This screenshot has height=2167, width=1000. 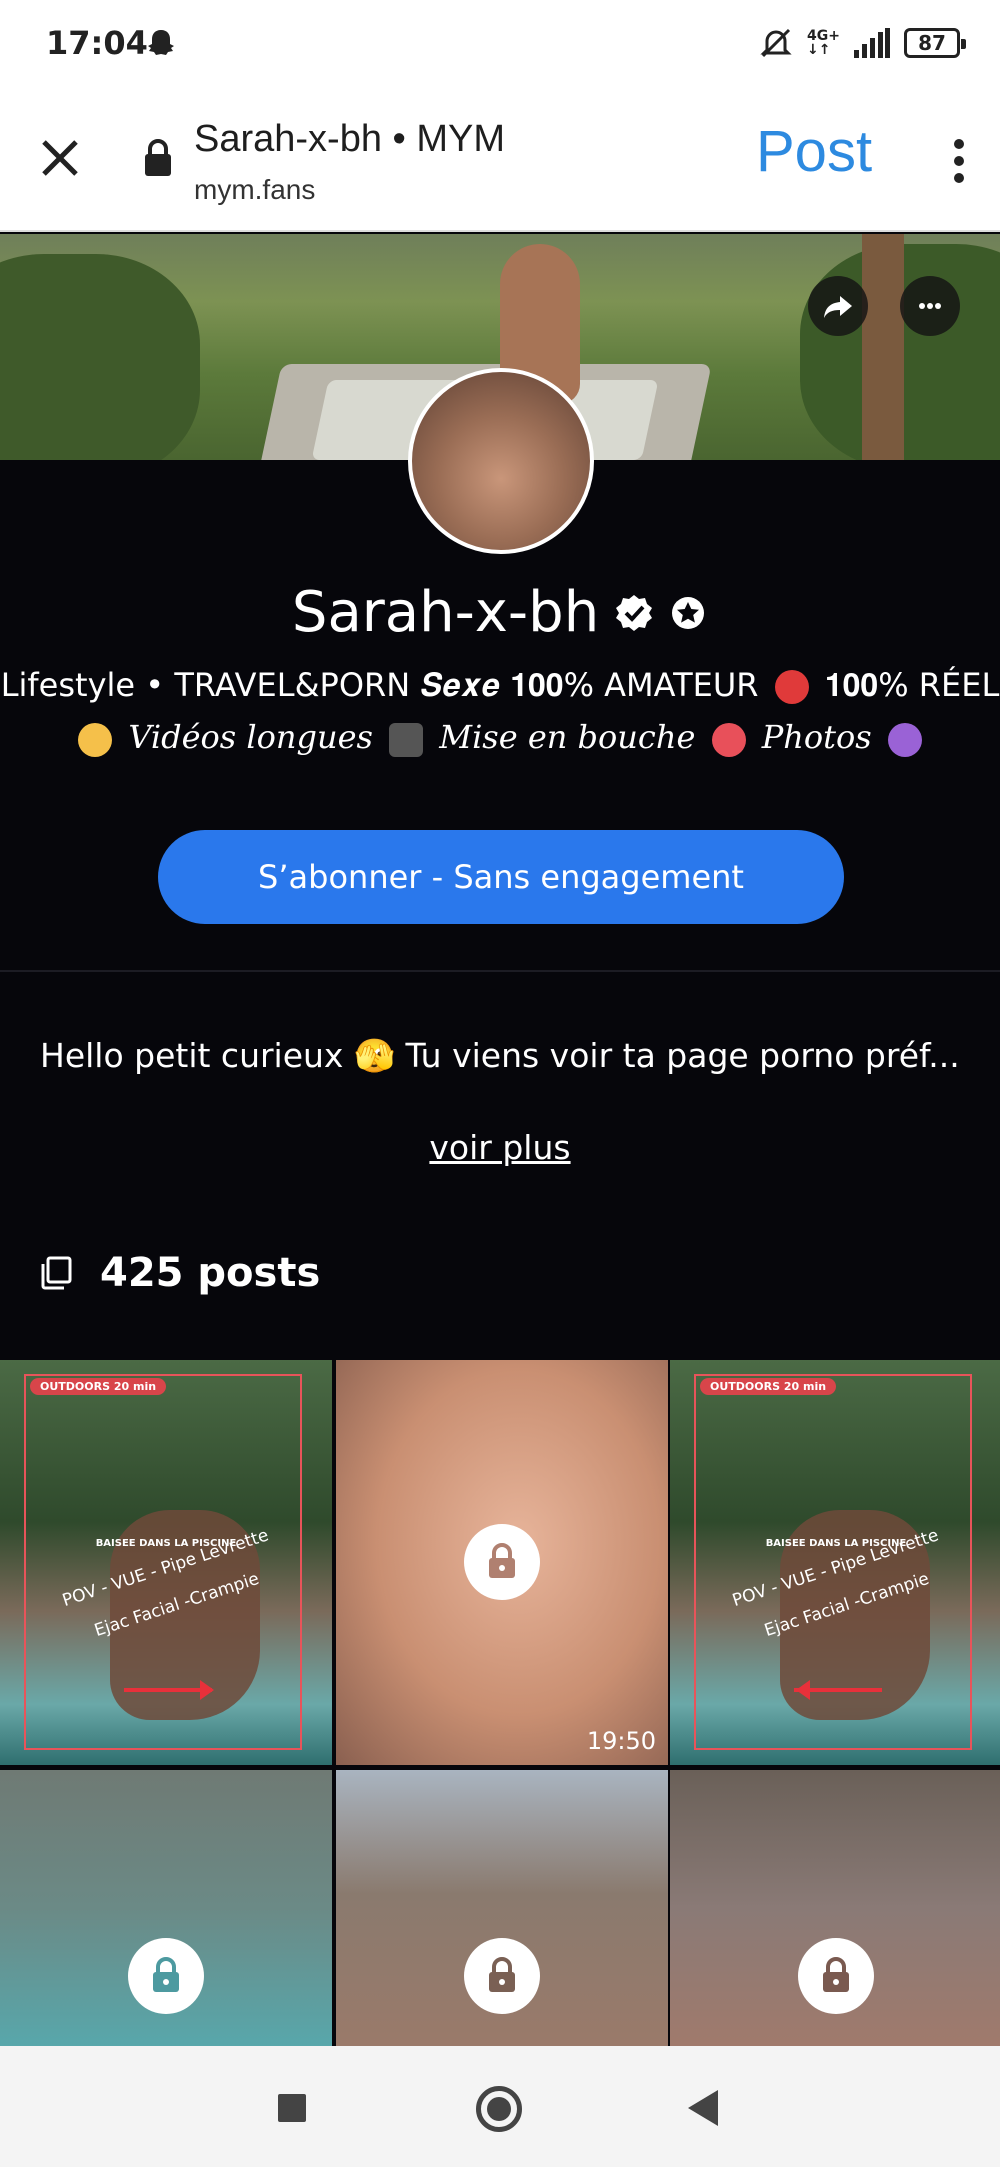 What do you see at coordinates (254, 190) in the screenshot?
I see `page-url: mym.fans` at bounding box center [254, 190].